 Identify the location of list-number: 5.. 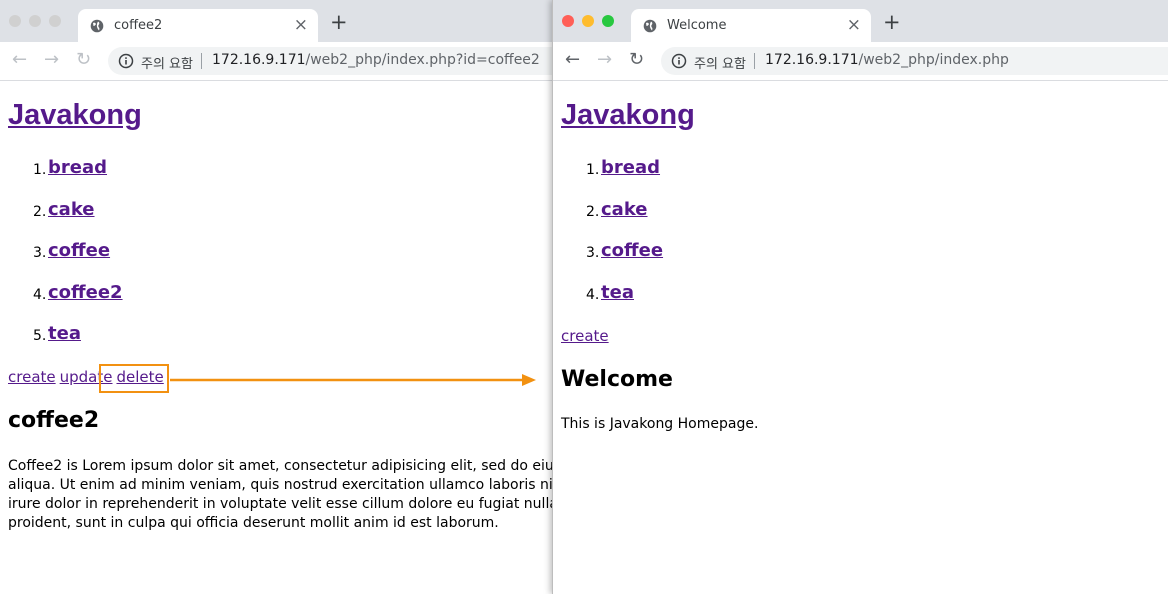
(40, 336).